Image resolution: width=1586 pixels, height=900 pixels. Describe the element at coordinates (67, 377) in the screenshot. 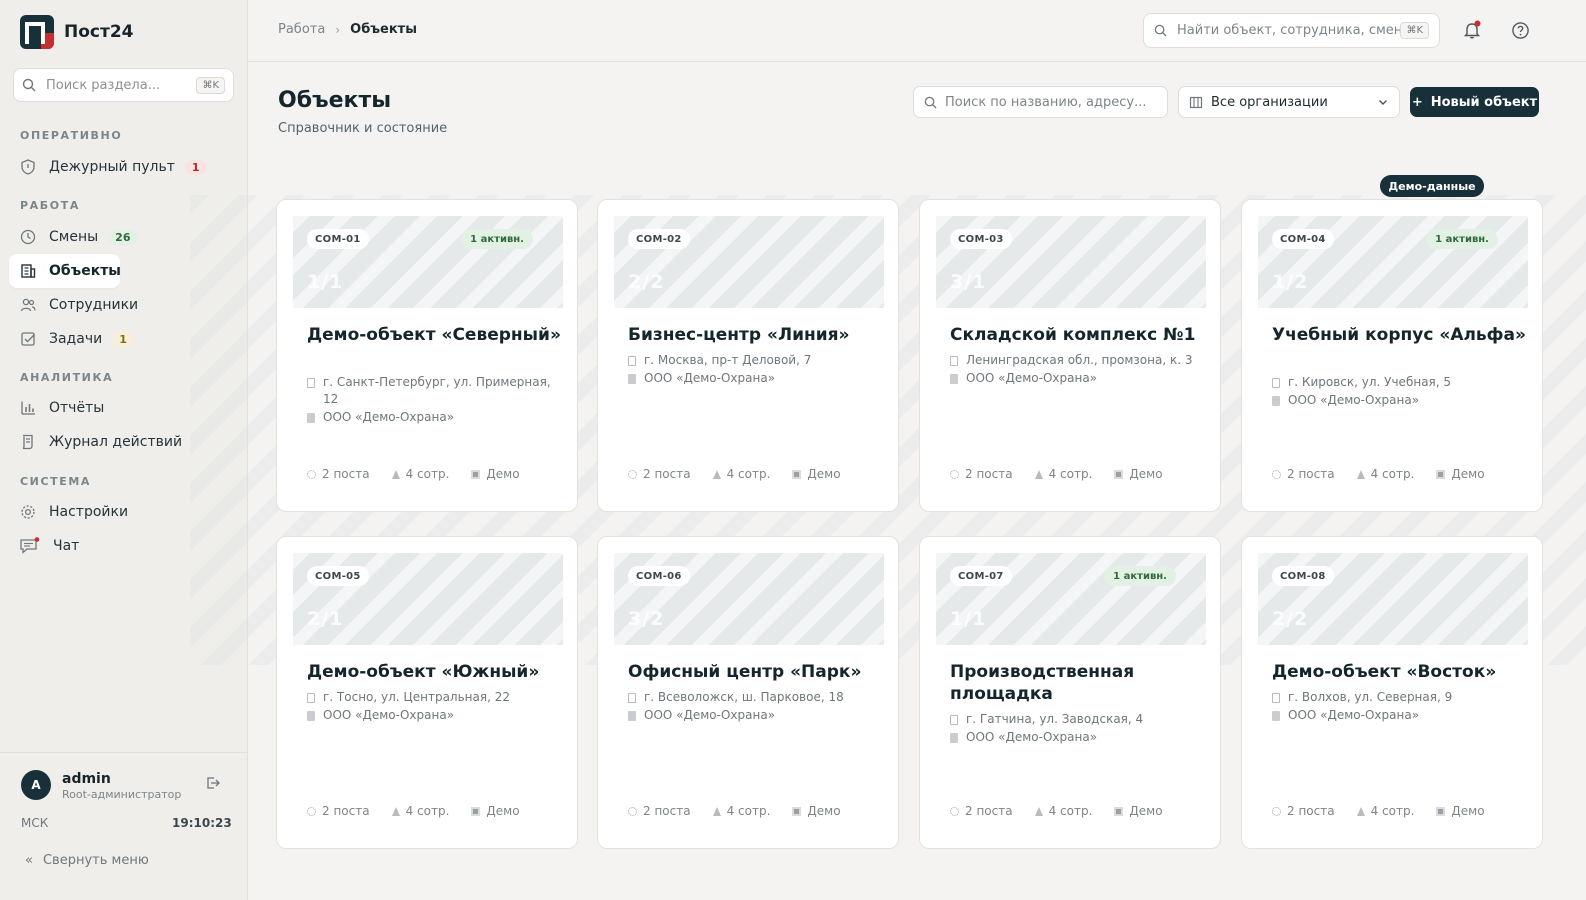

I see `section-title-analytics: АНАЛИТИКА` at that location.